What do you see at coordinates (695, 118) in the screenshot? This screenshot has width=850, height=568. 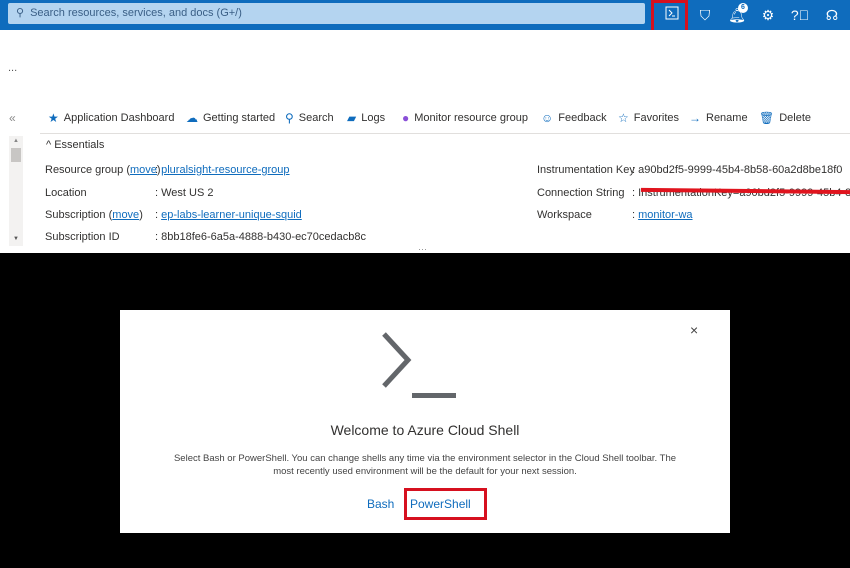 I see `rename-icon: →` at bounding box center [695, 118].